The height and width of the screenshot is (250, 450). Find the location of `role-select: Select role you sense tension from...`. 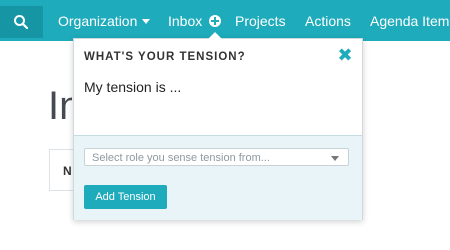

role-select: Select role you sense tension from... is located at coordinates (216, 157).